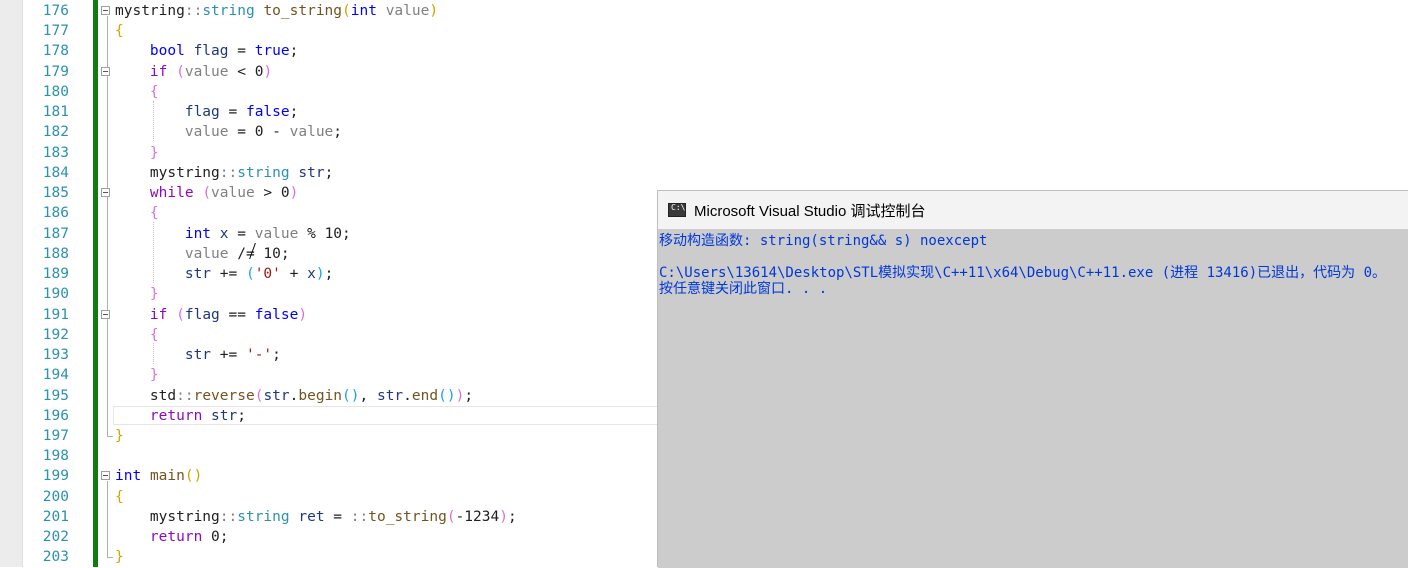  Describe the element at coordinates (55, 51) in the screenshot. I see `line-number: 178` at that location.